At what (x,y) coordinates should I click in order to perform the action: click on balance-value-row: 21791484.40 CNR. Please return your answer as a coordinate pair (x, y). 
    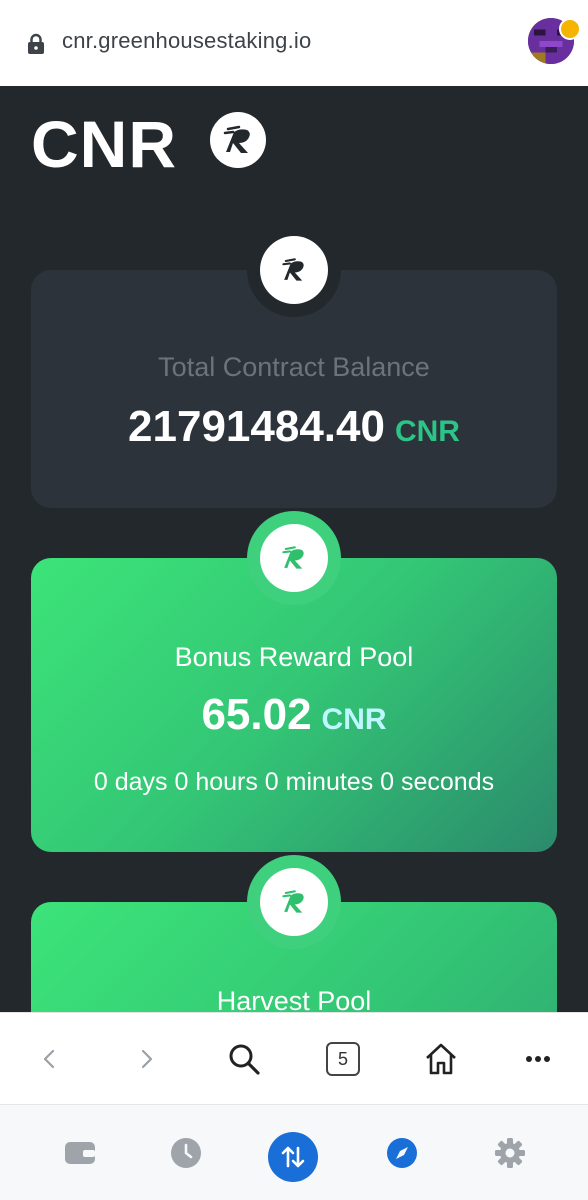
    Looking at the image, I should click on (294, 427).